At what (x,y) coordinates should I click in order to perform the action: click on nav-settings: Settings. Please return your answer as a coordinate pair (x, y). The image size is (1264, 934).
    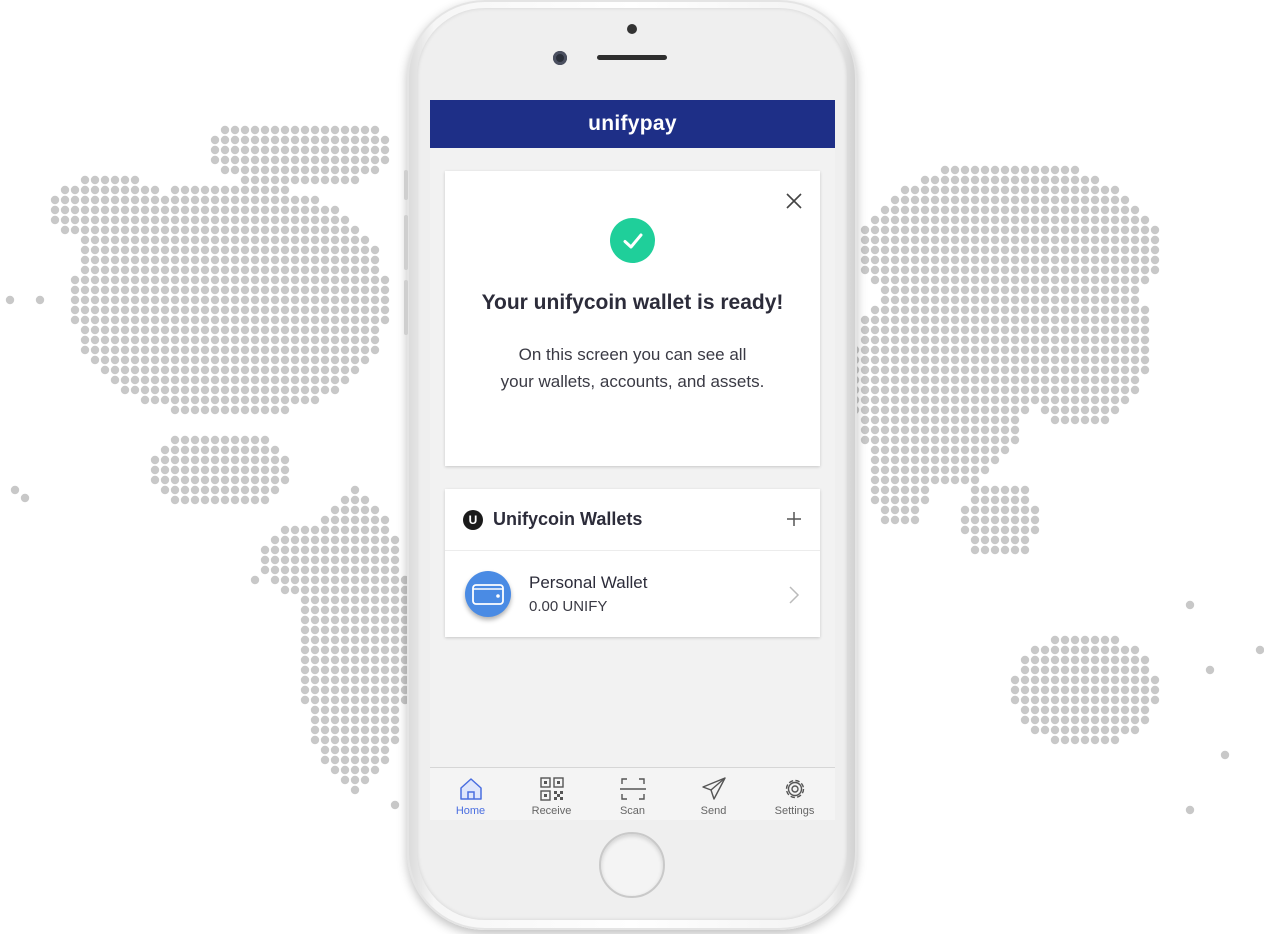
    Looking at the image, I should click on (794, 794).